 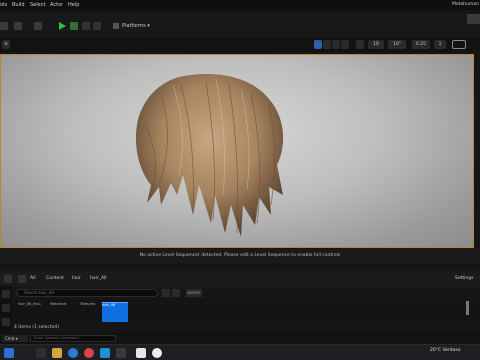 What do you see at coordinates (240, 279) in the screenshot?
I see `content-browser-header: All Content hair hair_All Settings` at bounding box center [240, 279].